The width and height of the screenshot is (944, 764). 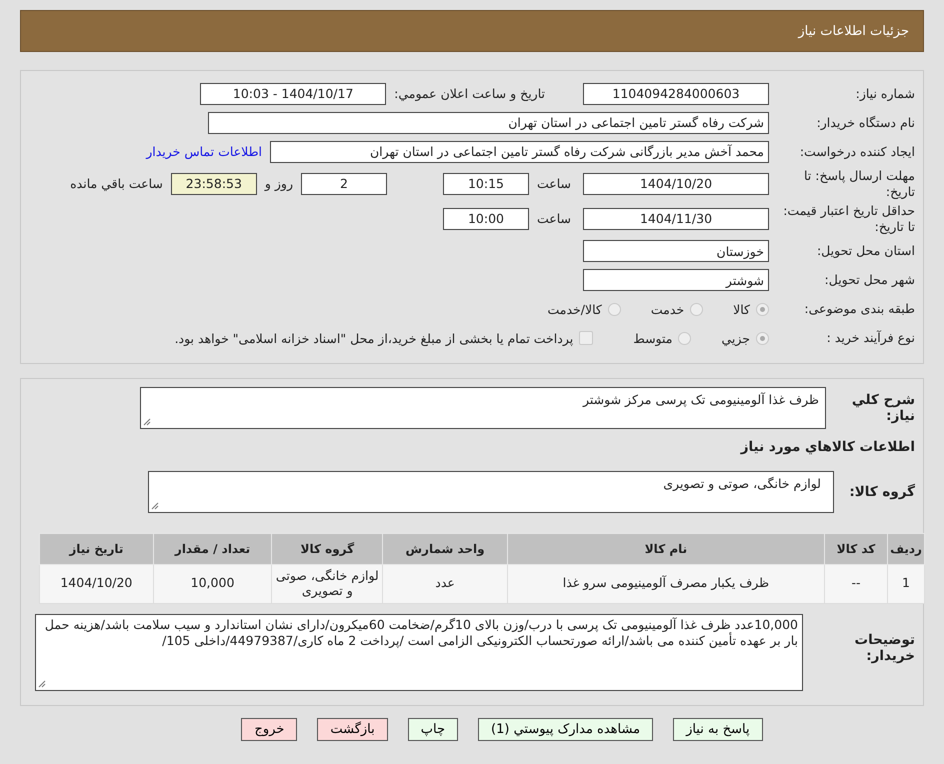 What do you see at coordinates (574, 309) in the screenshot?
I see `radio-label: کالا/خدمت` at bounding box center [574, 309].